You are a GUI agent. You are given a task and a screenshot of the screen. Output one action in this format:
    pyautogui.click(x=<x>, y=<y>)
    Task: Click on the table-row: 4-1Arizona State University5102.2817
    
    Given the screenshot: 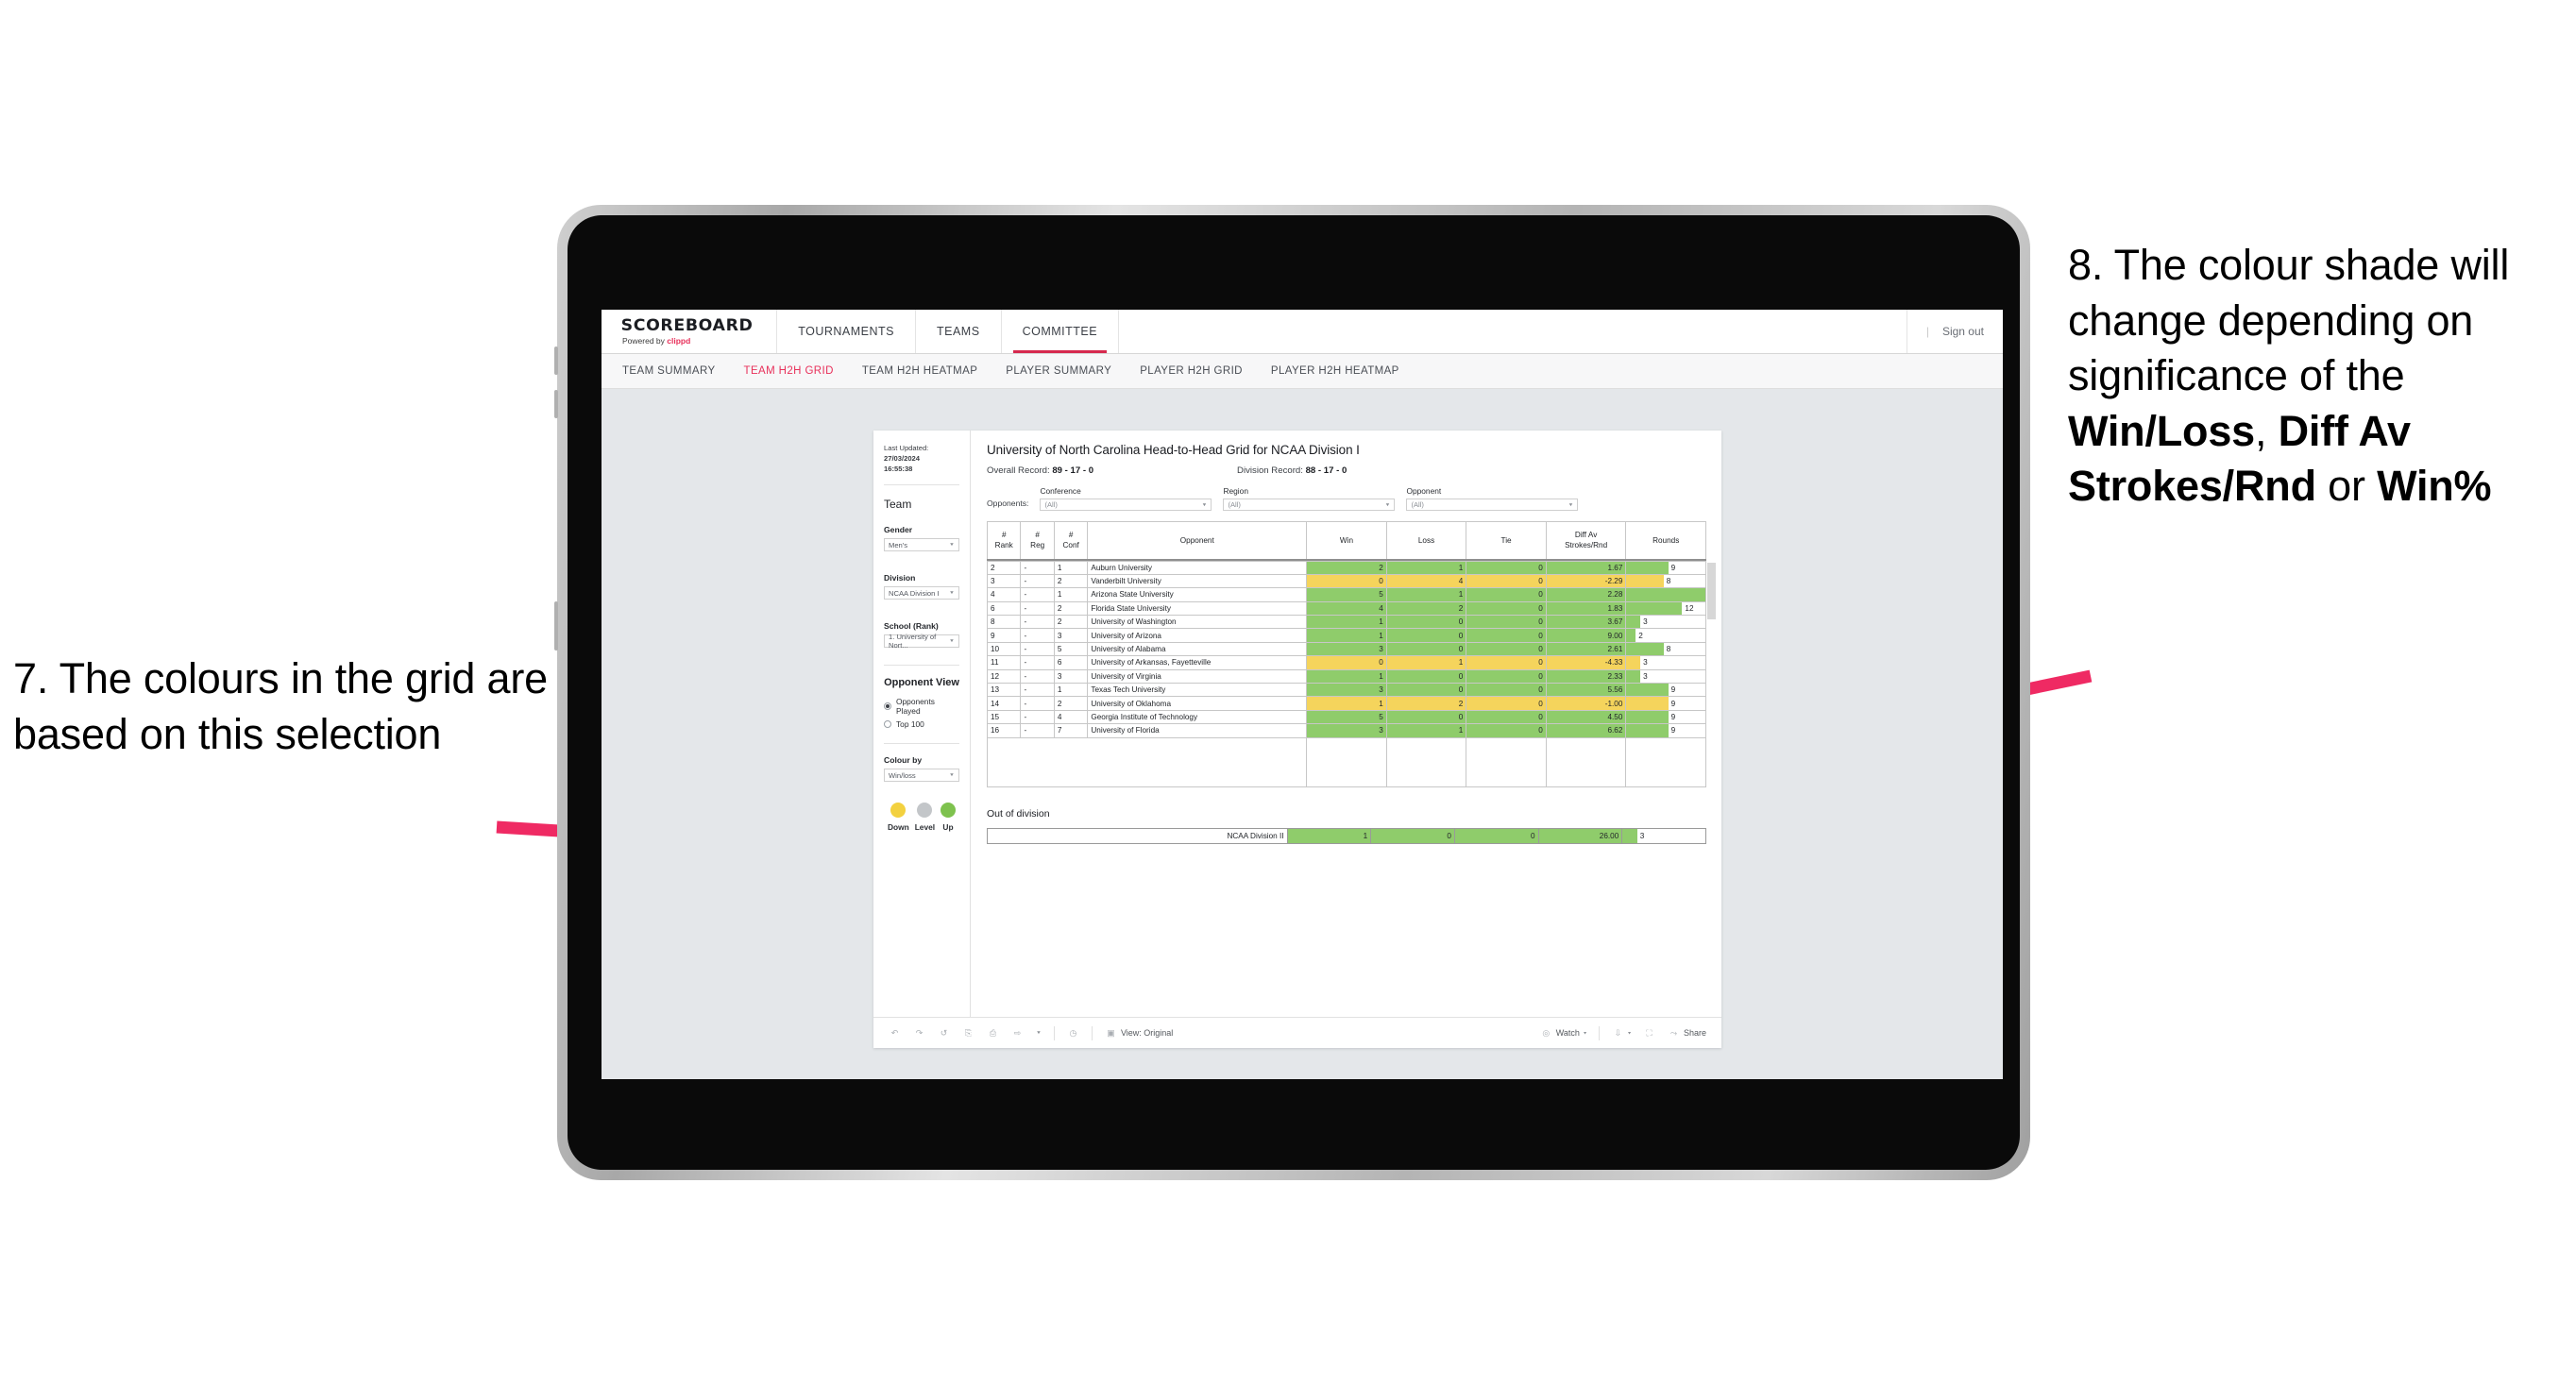 What is the action you would take?
    pyautogui.click(x=1346, y=594)
    